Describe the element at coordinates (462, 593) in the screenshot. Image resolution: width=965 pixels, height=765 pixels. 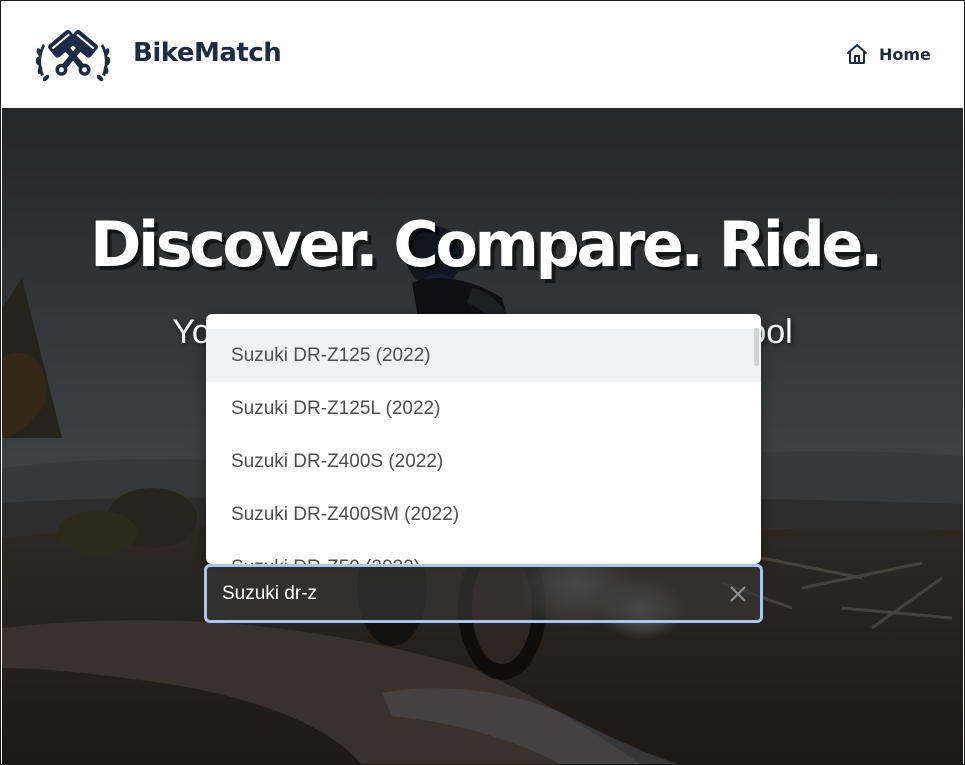
I see `bike-search-input` at that location.